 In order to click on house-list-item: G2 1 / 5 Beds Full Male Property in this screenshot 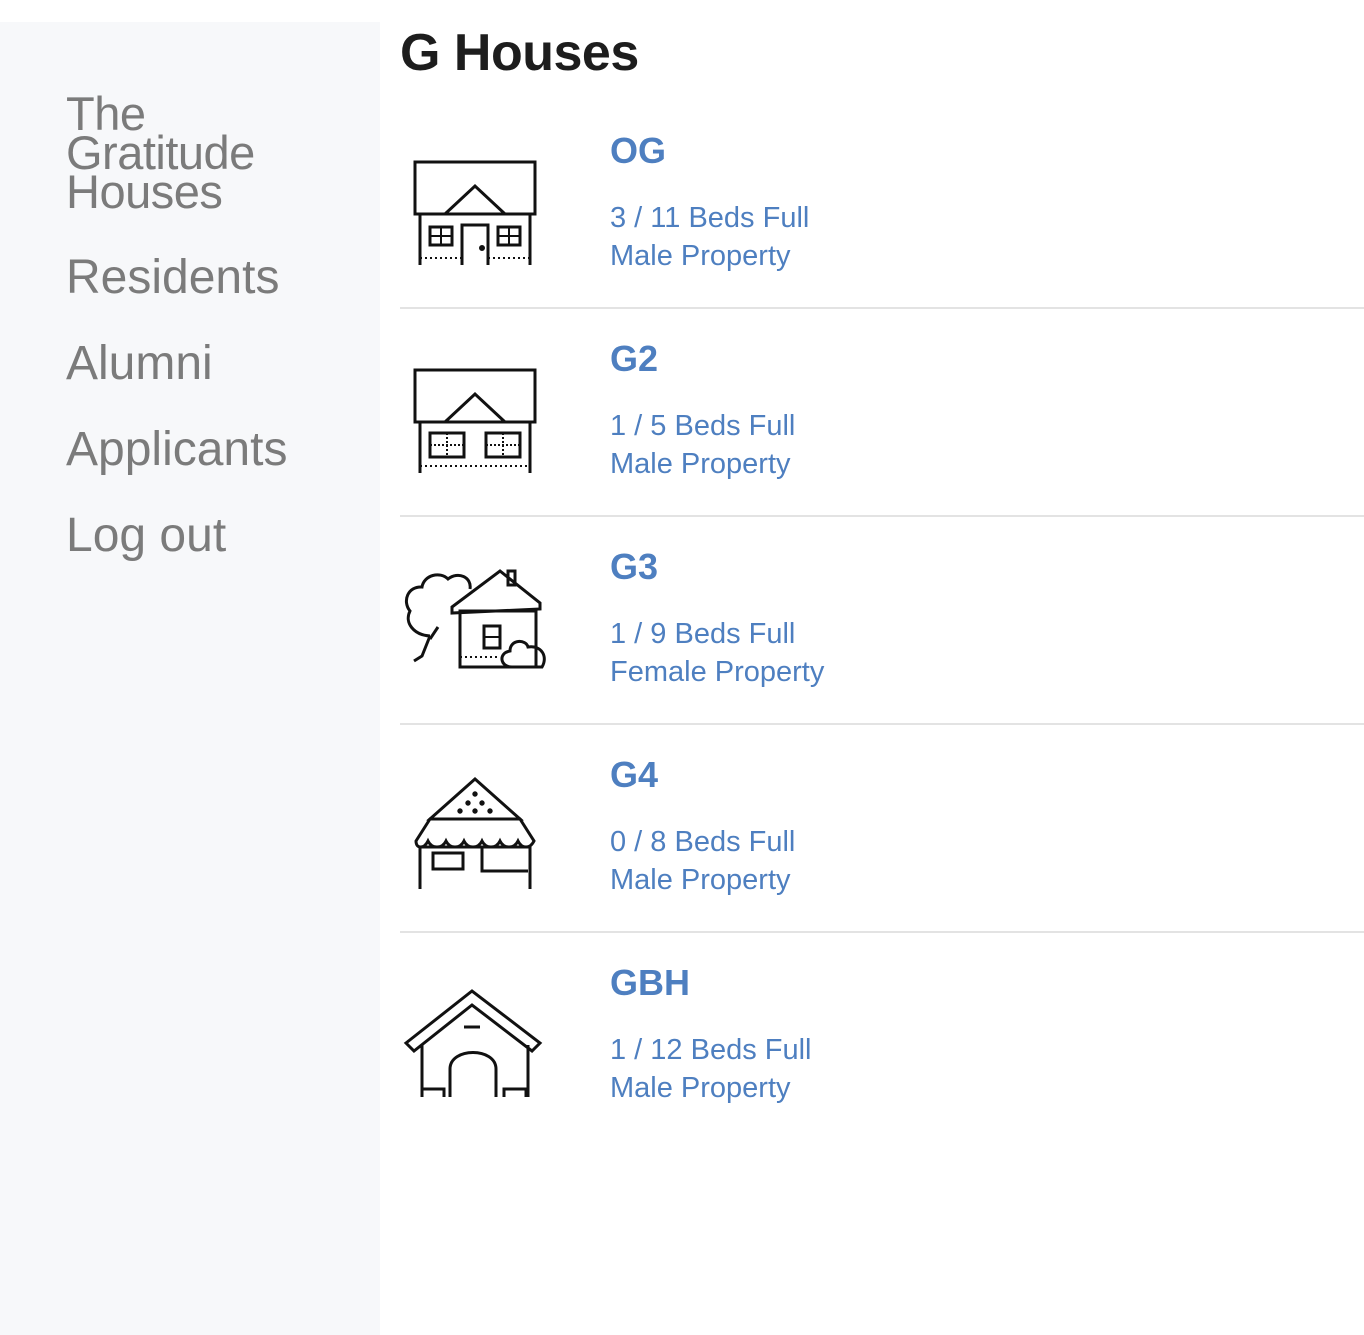, I will do `click(882, 413)`.